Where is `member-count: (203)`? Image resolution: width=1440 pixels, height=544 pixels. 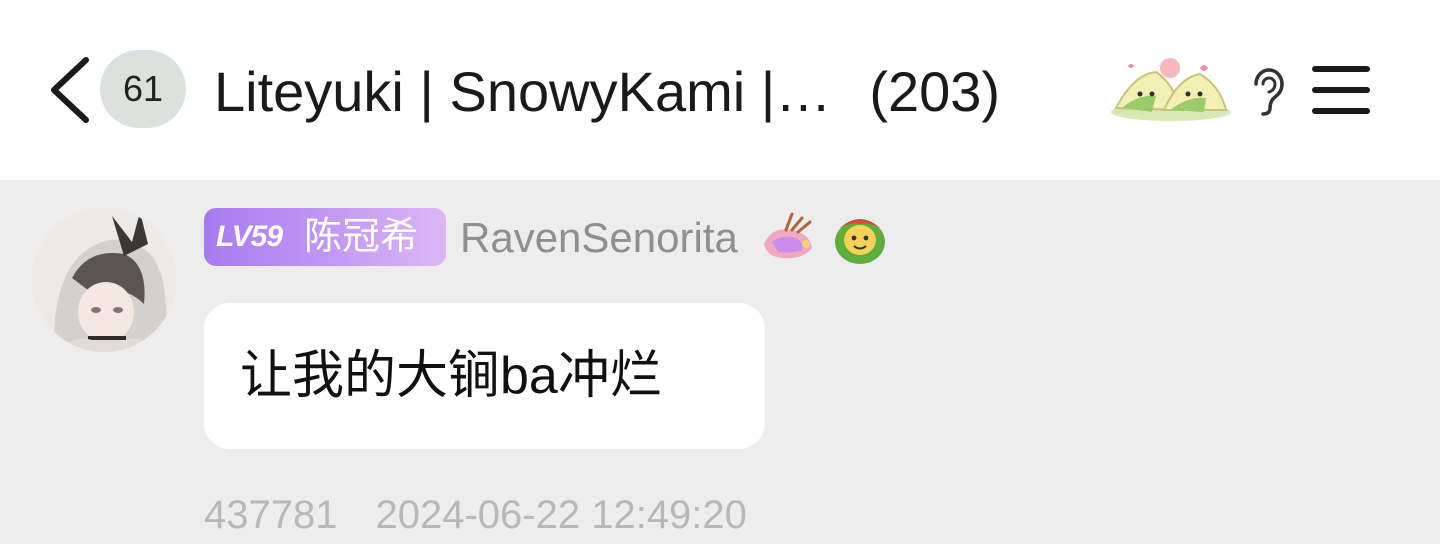 member-count: (203) is located at coordinates (935, 91).